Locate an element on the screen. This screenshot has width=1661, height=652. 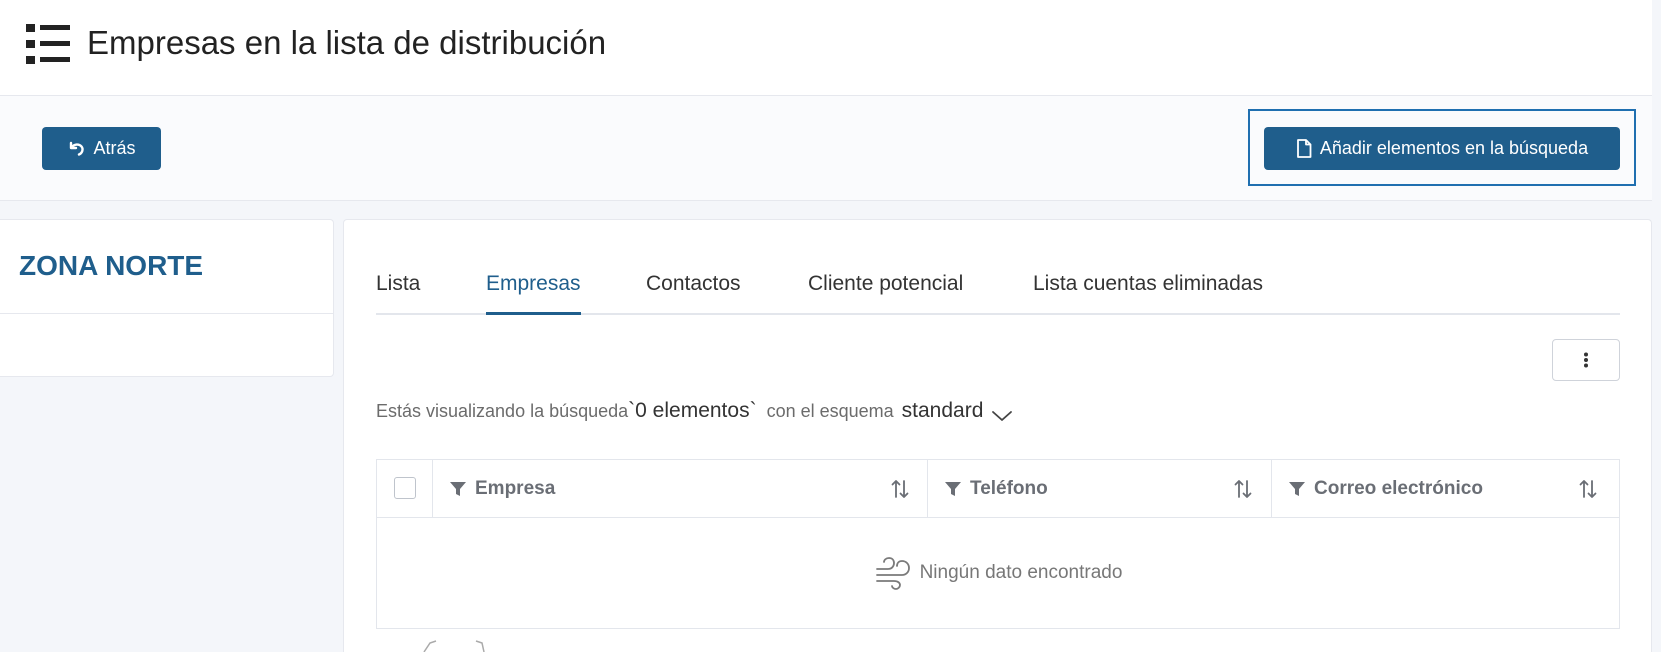
panel-divider is located at coordinates (166, 313).